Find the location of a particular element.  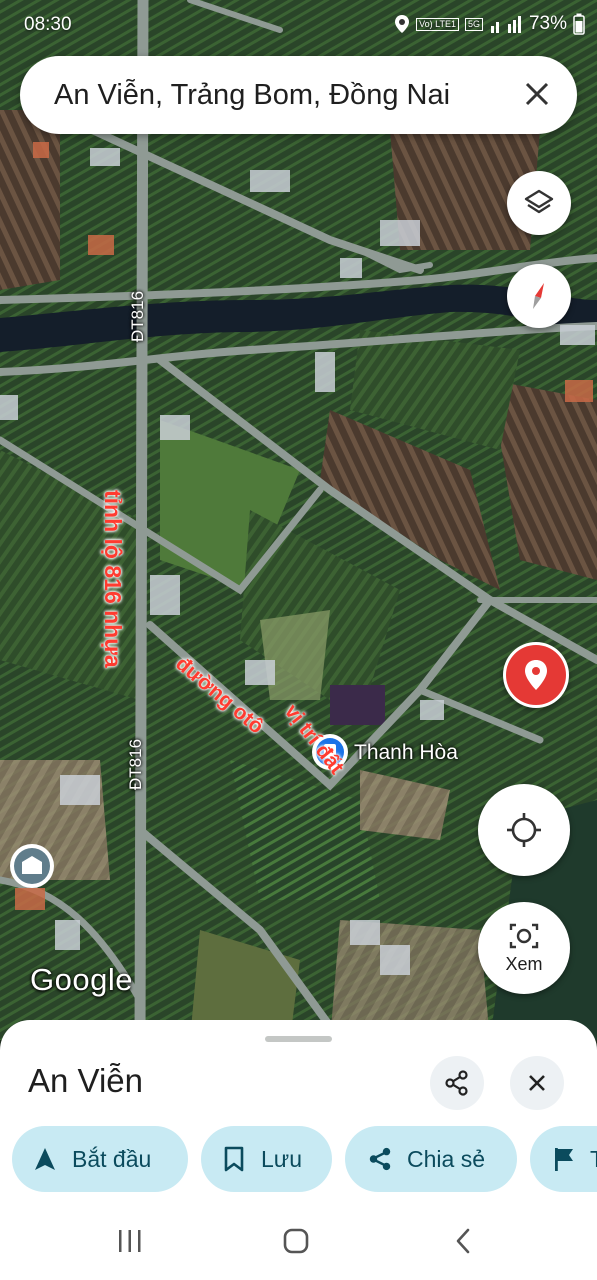

battery-percent: 73% is located at coordinates (547, 23).